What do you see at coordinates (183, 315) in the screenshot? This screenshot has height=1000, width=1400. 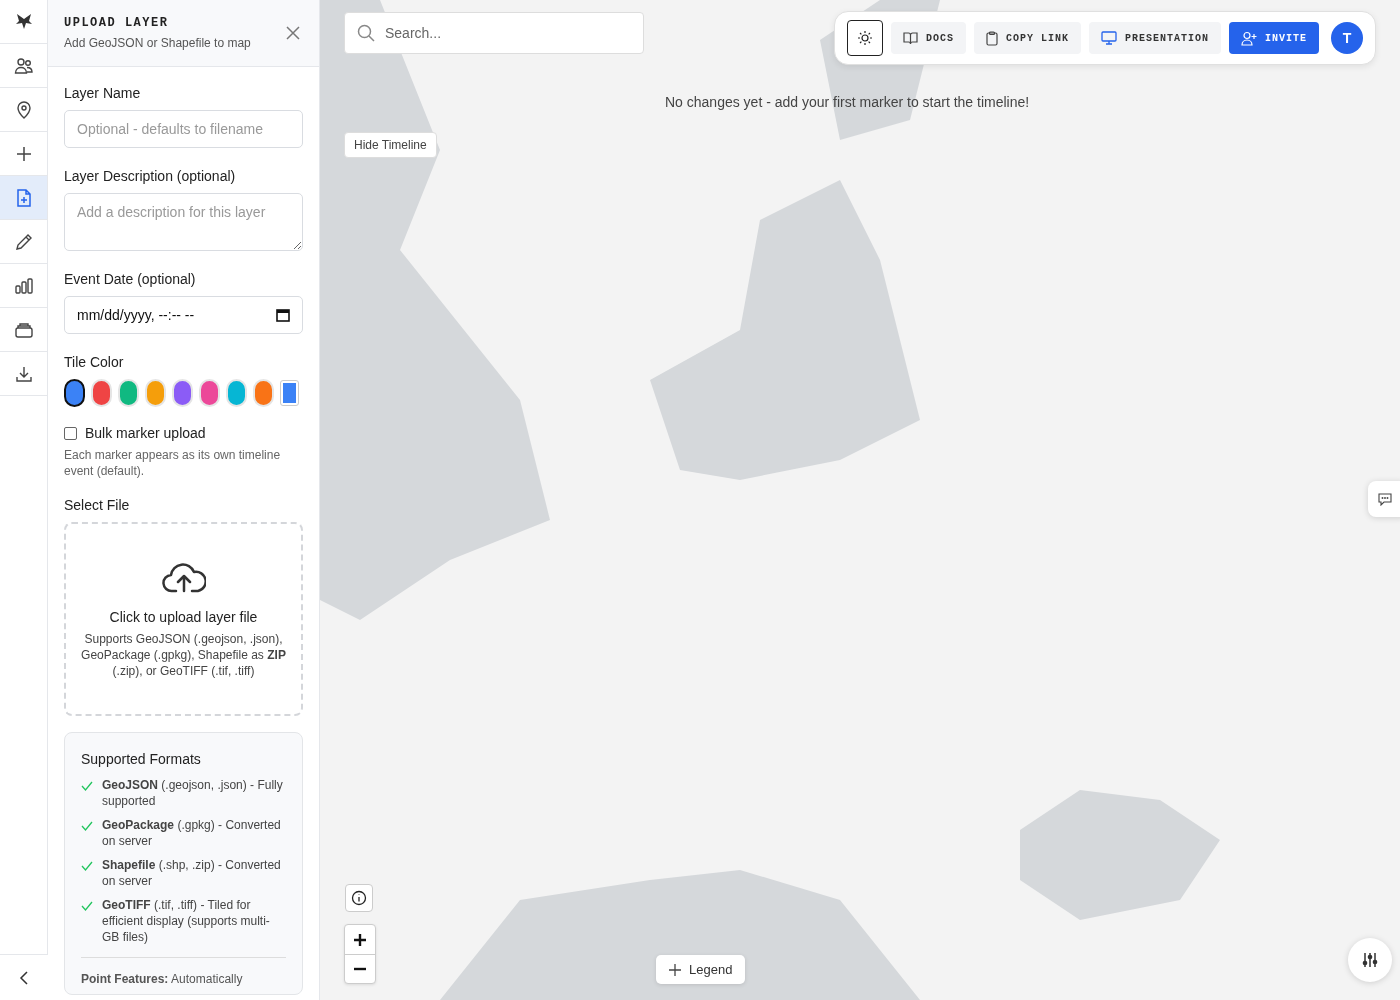 I see `date-field: mm/dd/yyyy, --:-- --` at bounding box center [183, 315].